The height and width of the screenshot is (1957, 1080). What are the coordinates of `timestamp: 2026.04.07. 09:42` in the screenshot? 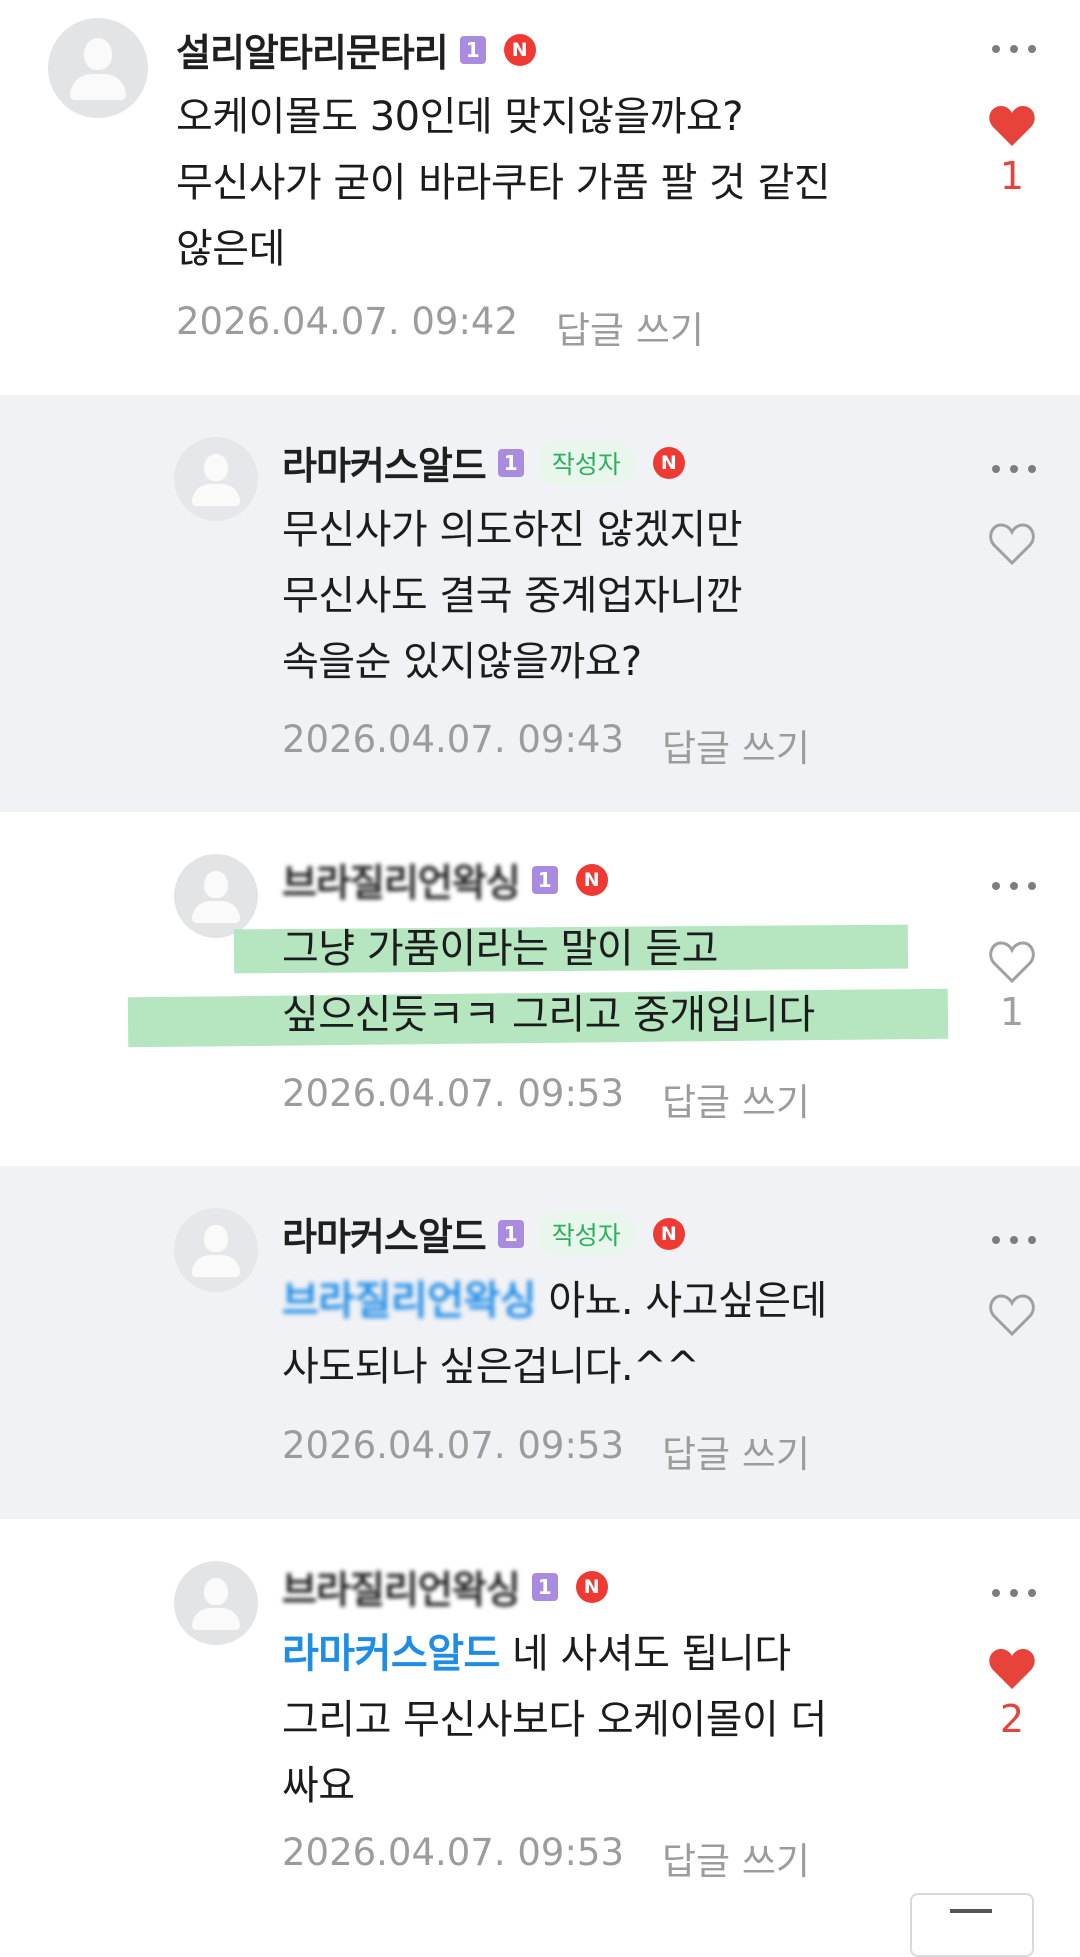 It's located at (347, 321).